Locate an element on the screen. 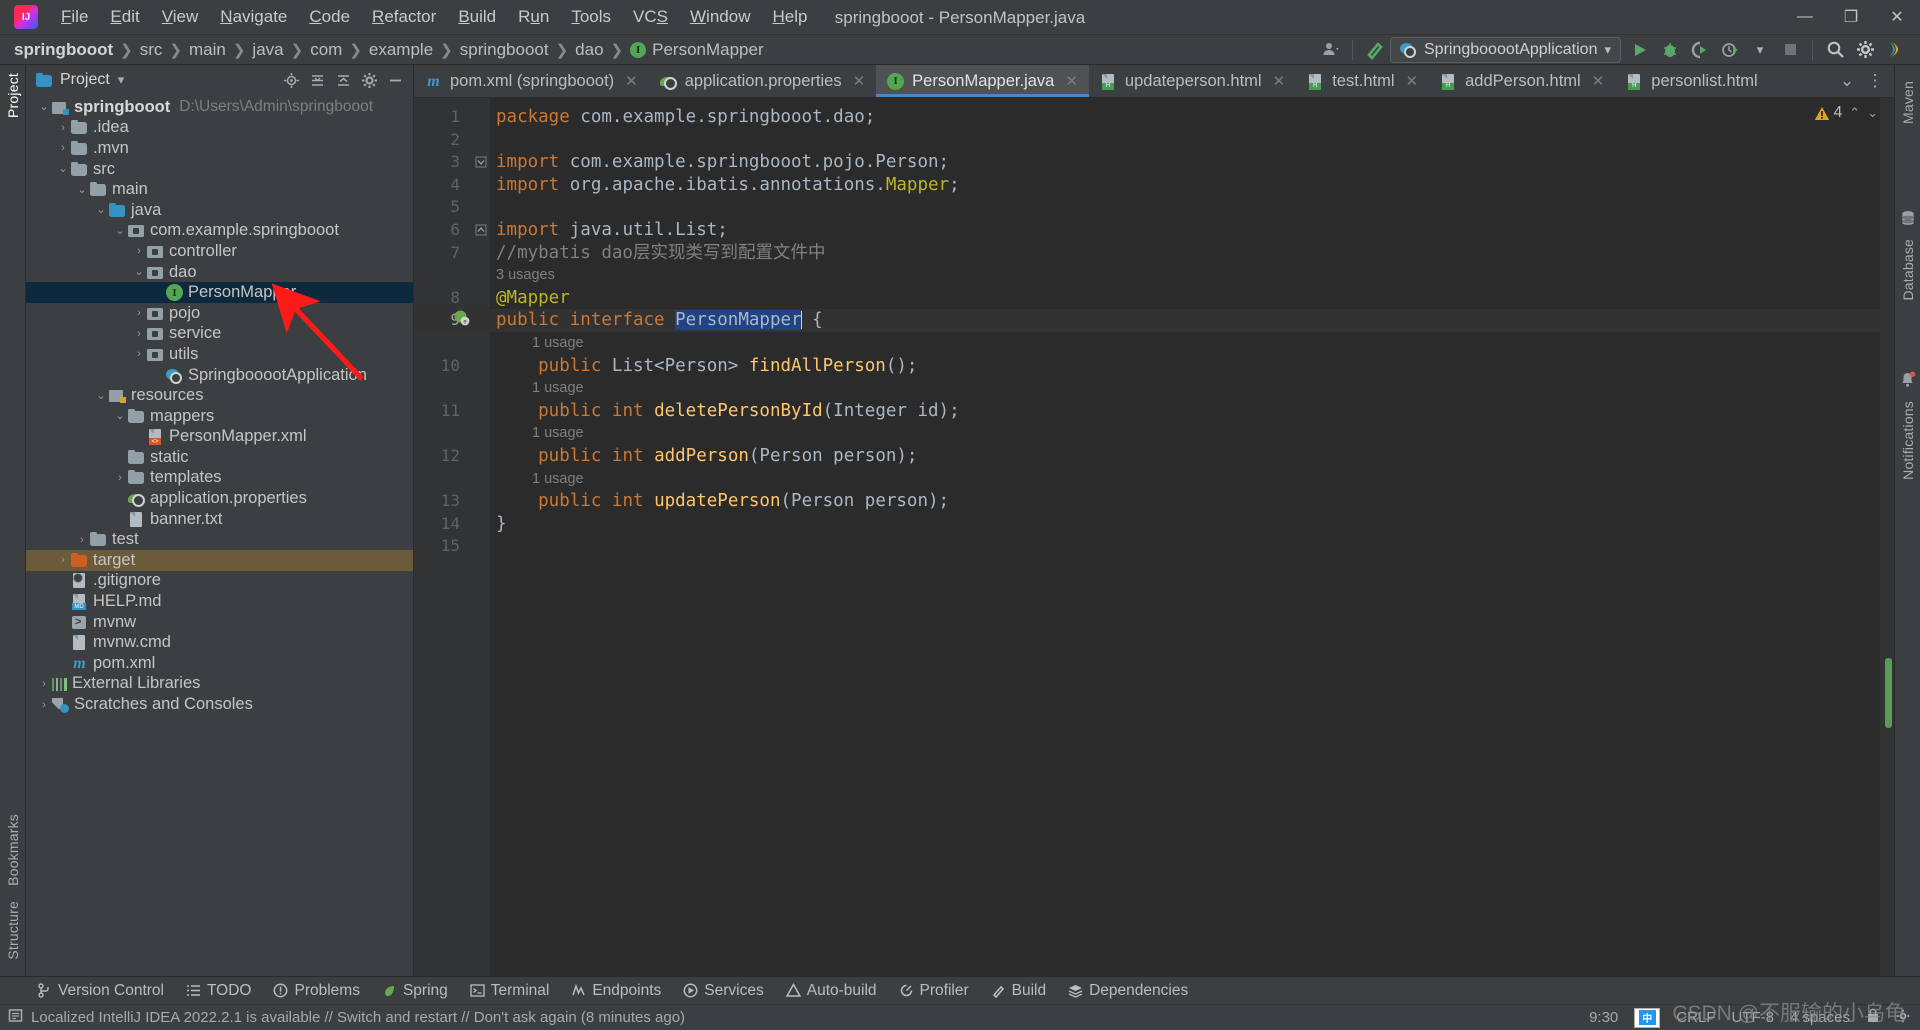 The width and height of the screenshot is (1920, 1030). editor-tab-updateperson.html: Hupdateperson.html ✕ is located at coordinates (1192, 81).